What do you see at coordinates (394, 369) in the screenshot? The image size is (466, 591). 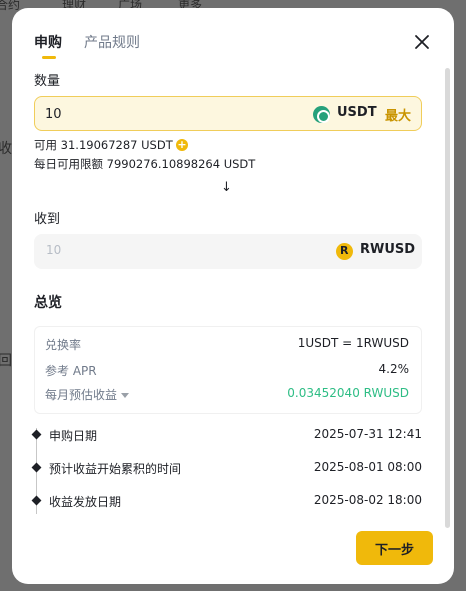 I see `apr-value: 4.2%` at bounding box center [394, 369].